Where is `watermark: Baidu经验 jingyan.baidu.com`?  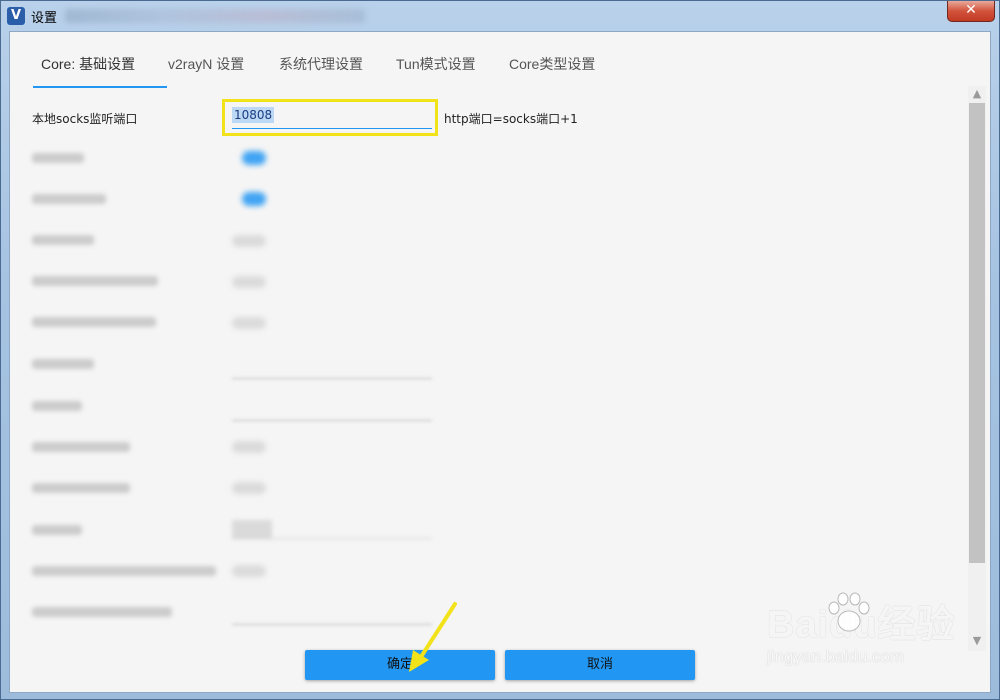
watermark: Baidu经验 jingyan.baidu.com is located at coordinates (874, 632).